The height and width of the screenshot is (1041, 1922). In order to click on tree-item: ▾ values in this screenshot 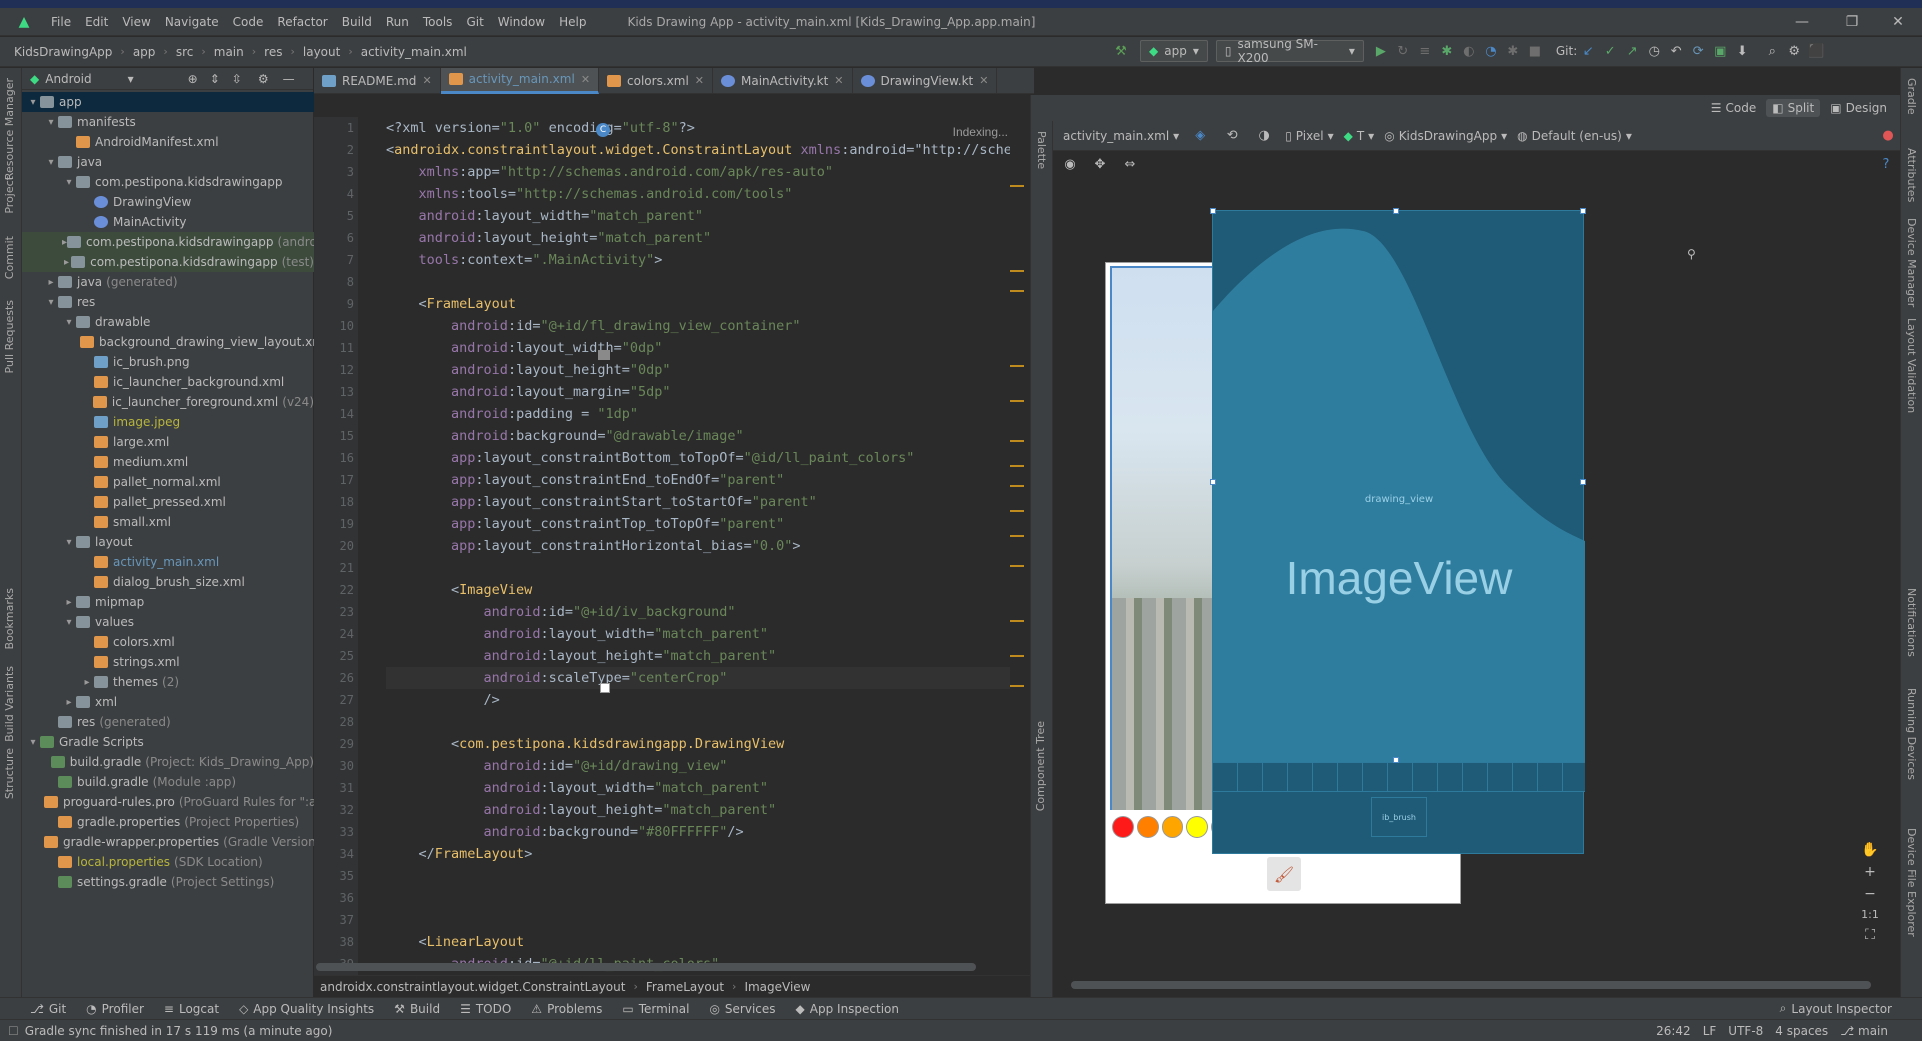, I will do `click(168, 622)`.